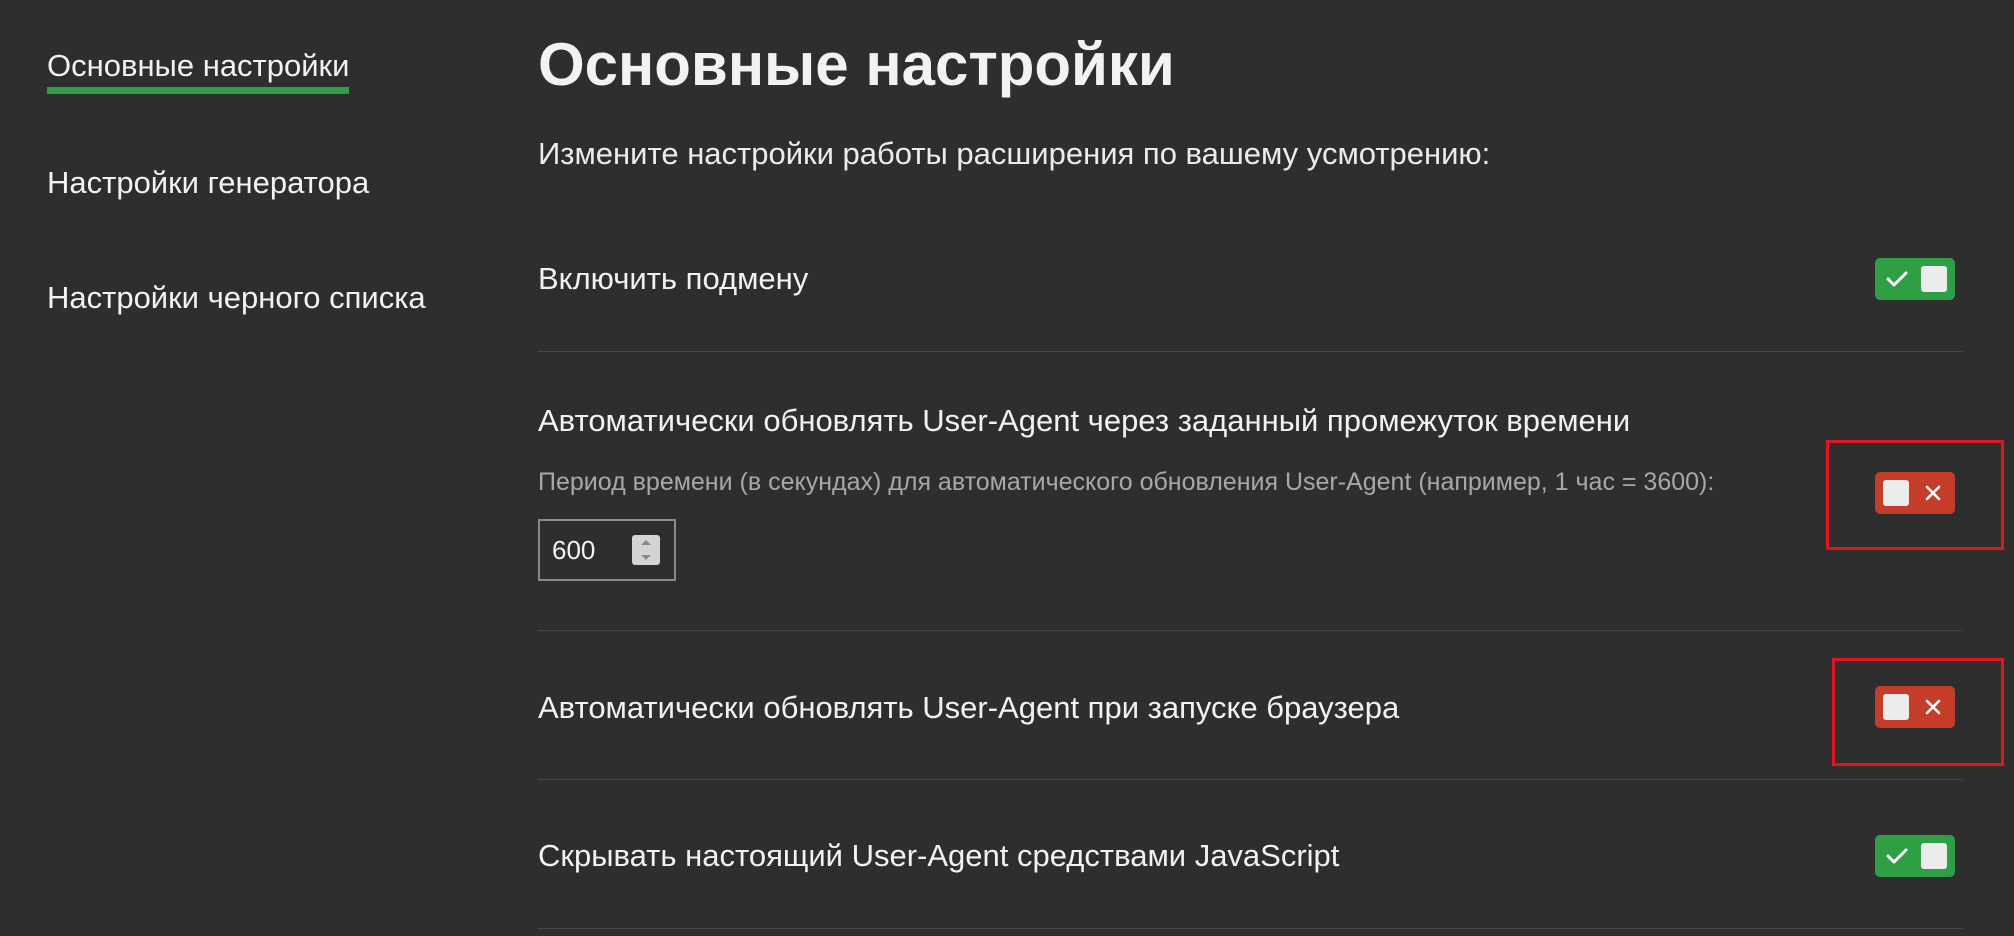 The image size is (2014, 936). I want to click on interval-spinner, so click(646, 550).